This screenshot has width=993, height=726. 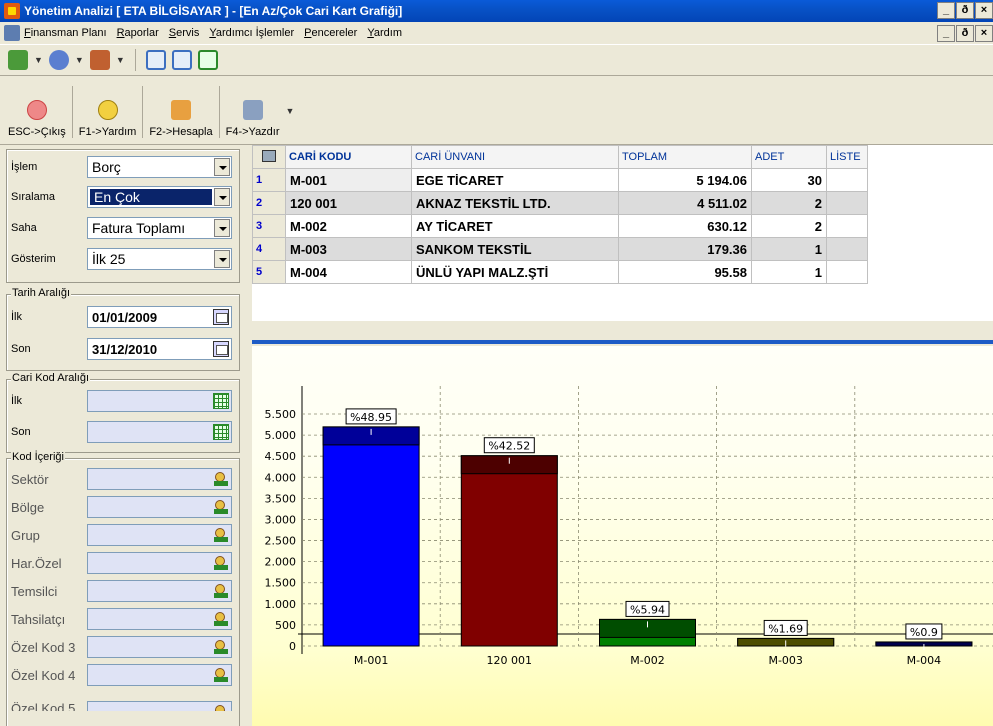 What do you see at coordinates (685, 157) in the screenshot?
I see `col-toplam: TOPLAM` at bounding box center [685, 157].